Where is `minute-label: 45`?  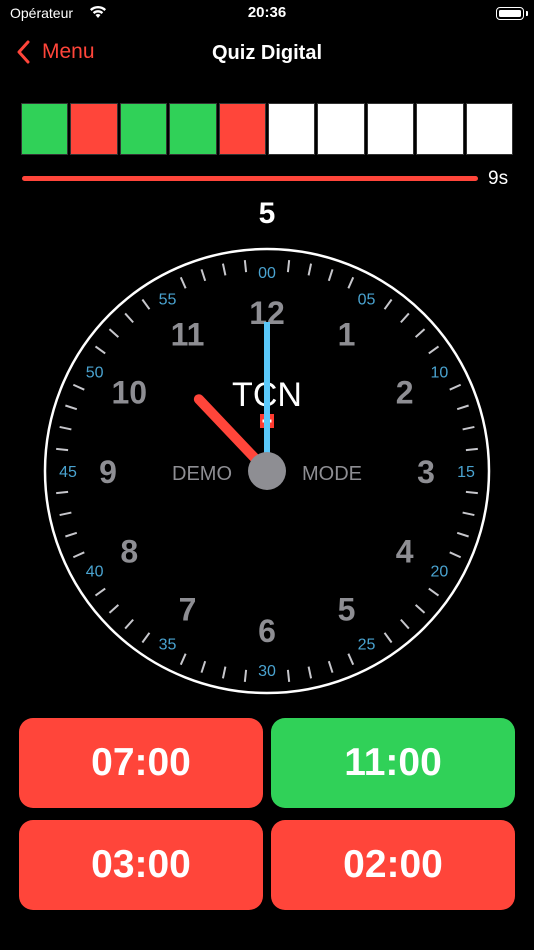 minute-label: 45 is located at coordinates (68, 472).